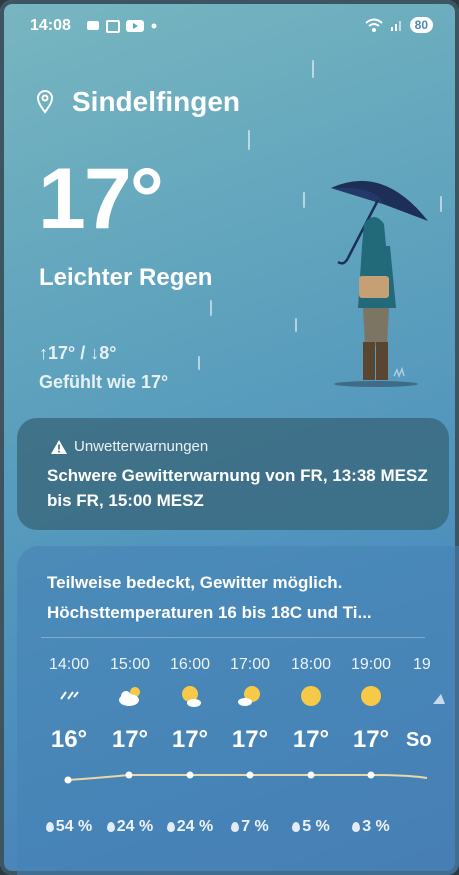 The image size is (459, 875). I want to click on rain-icon, so click(69, 695).